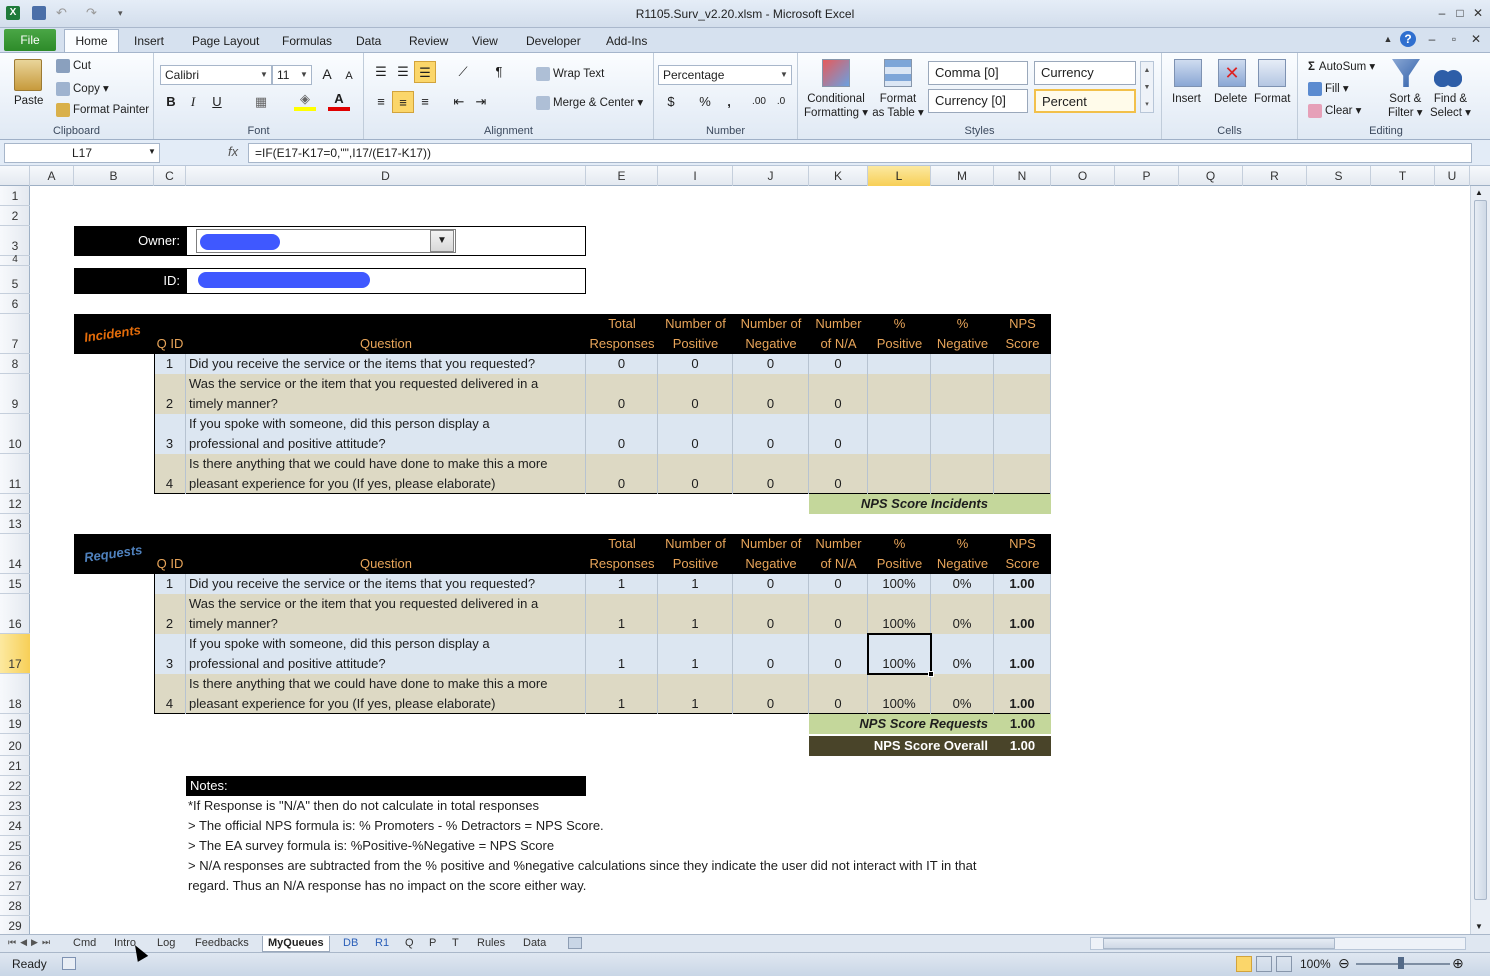  Describe the element at coordinates (233, 151) in the screenshot. I see `insert-function-icon: fx` at that location.